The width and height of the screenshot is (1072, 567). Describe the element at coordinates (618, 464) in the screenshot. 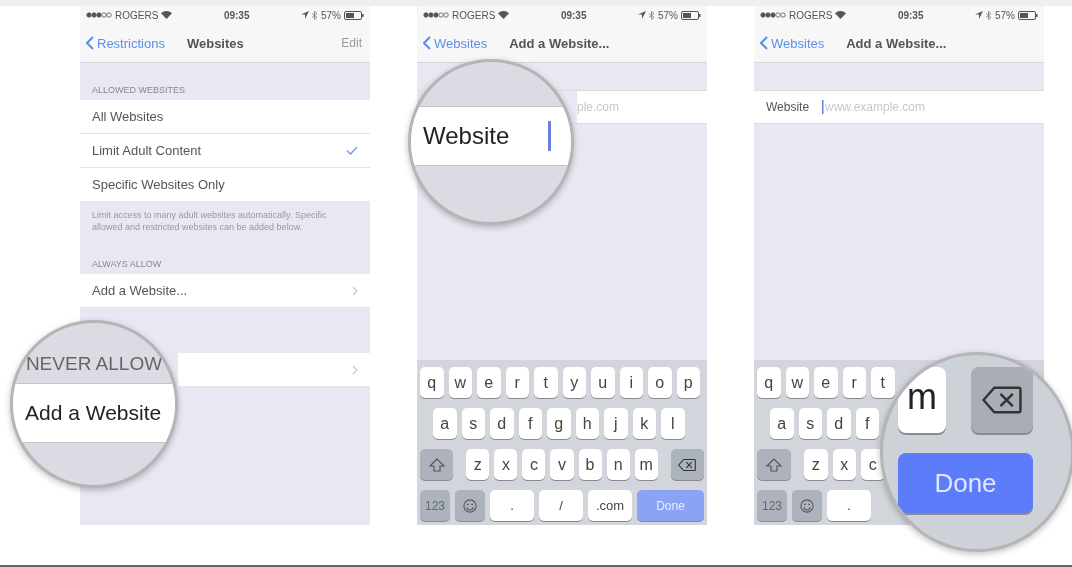

I see `key: n` at that location.